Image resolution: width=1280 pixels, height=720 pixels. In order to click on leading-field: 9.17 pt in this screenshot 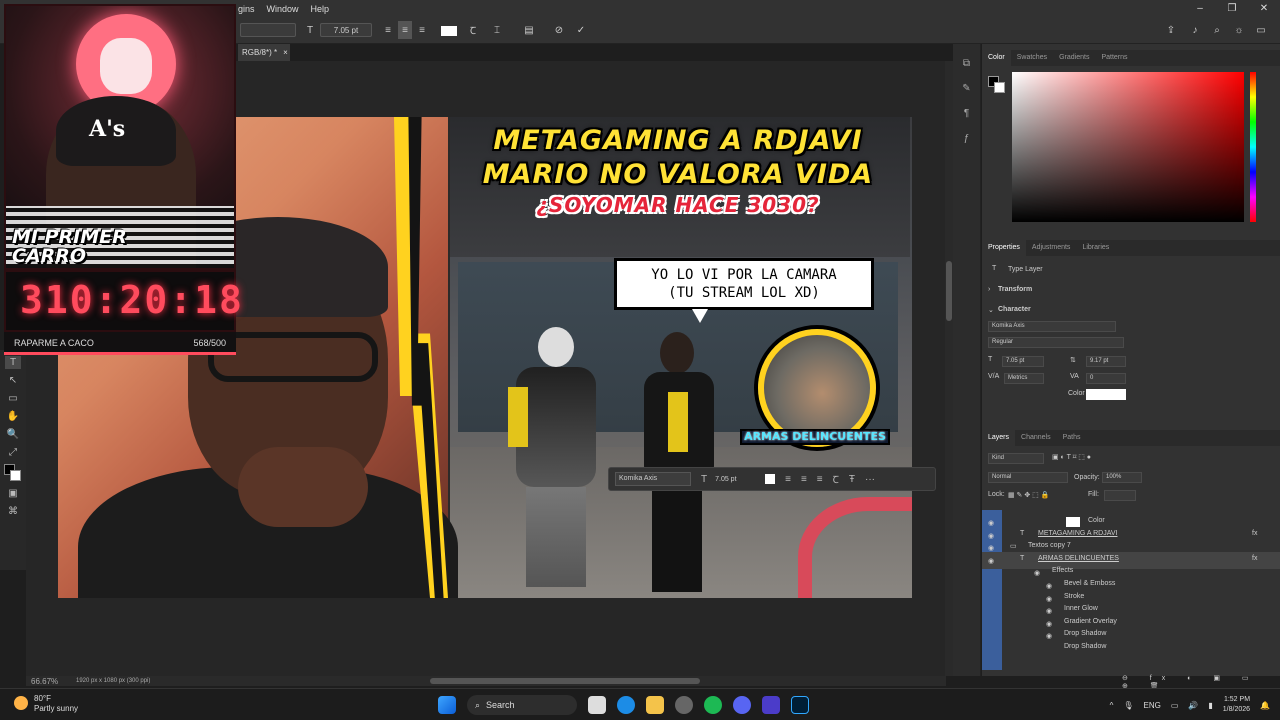, I will do `click(1106, 361)`.